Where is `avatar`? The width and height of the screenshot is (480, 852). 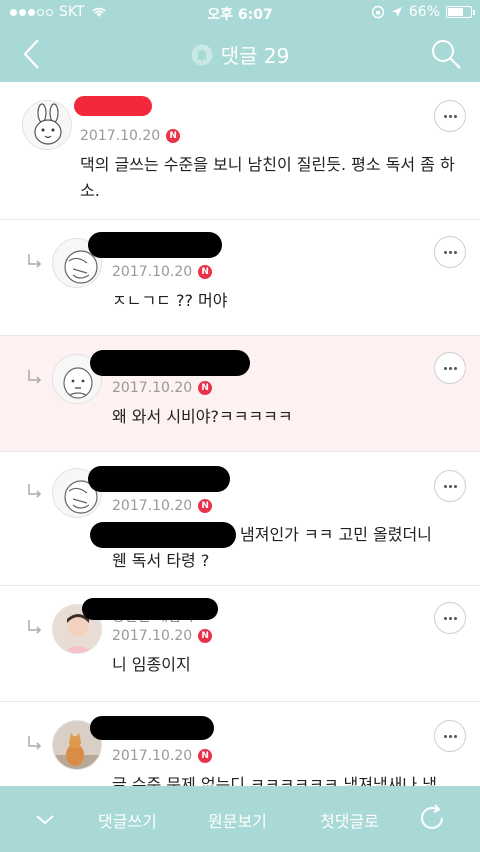
avatar is located at coordinates (47, 125).